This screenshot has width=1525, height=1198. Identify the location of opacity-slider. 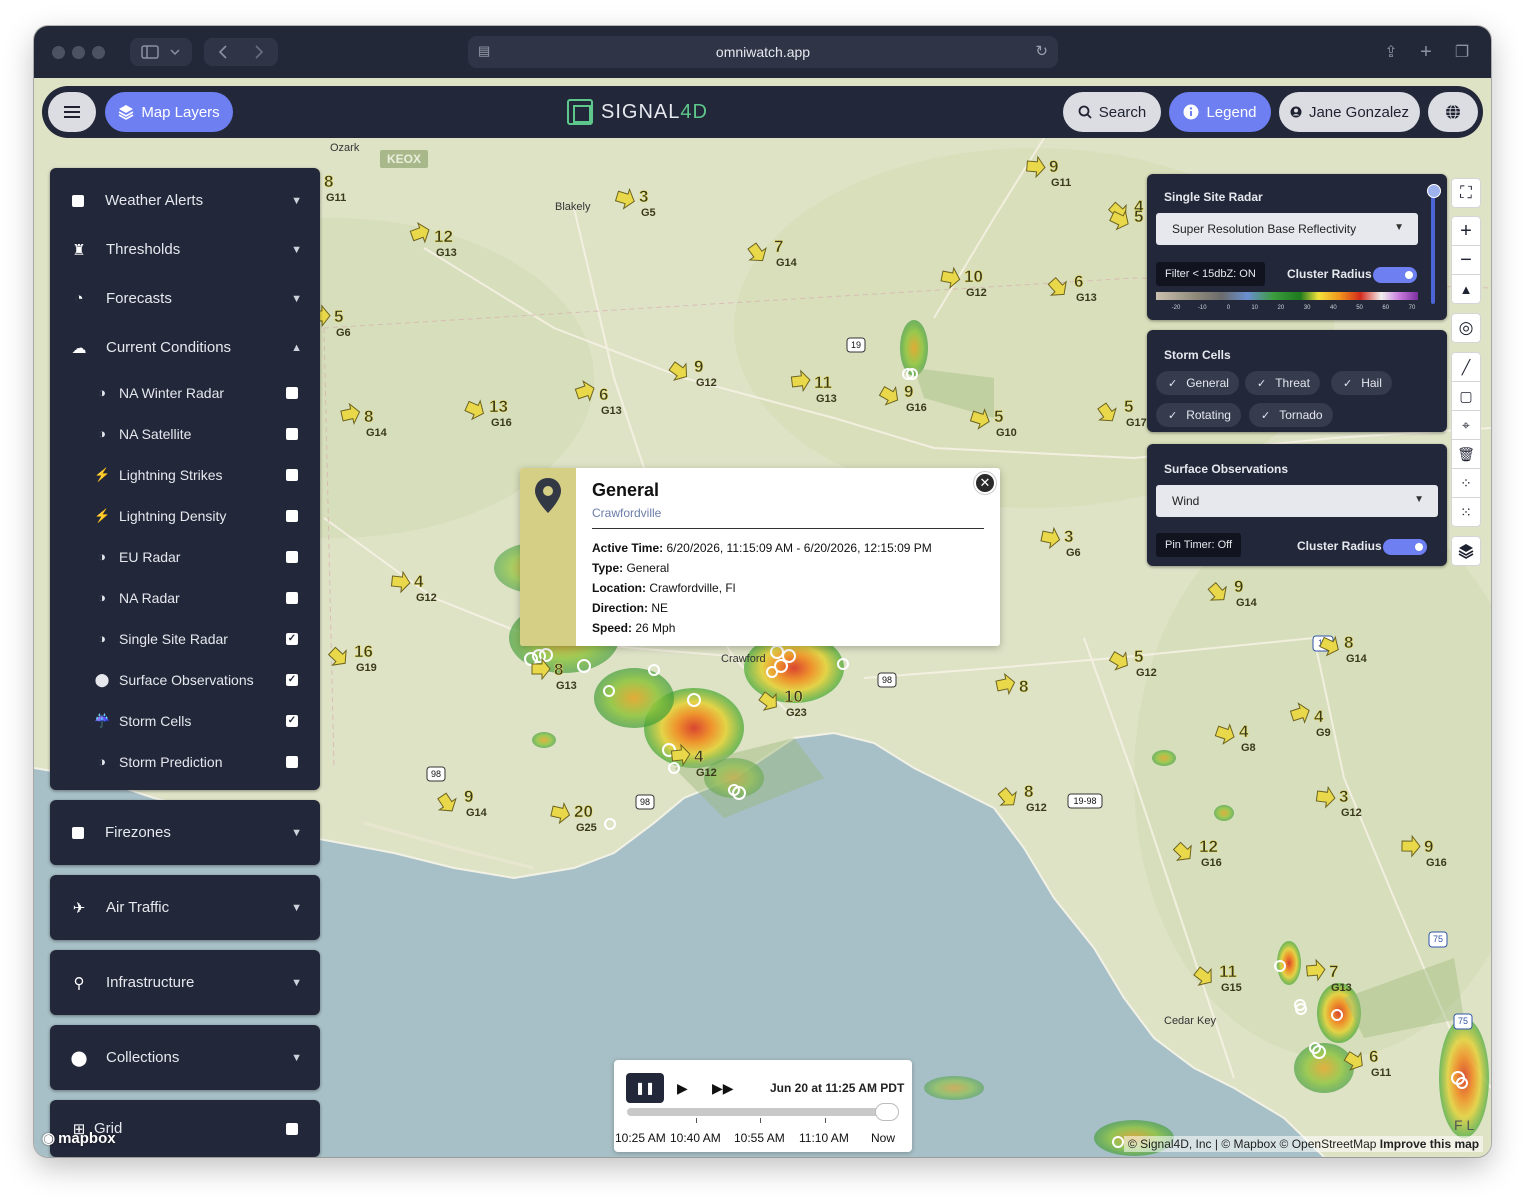
(1434, 244).